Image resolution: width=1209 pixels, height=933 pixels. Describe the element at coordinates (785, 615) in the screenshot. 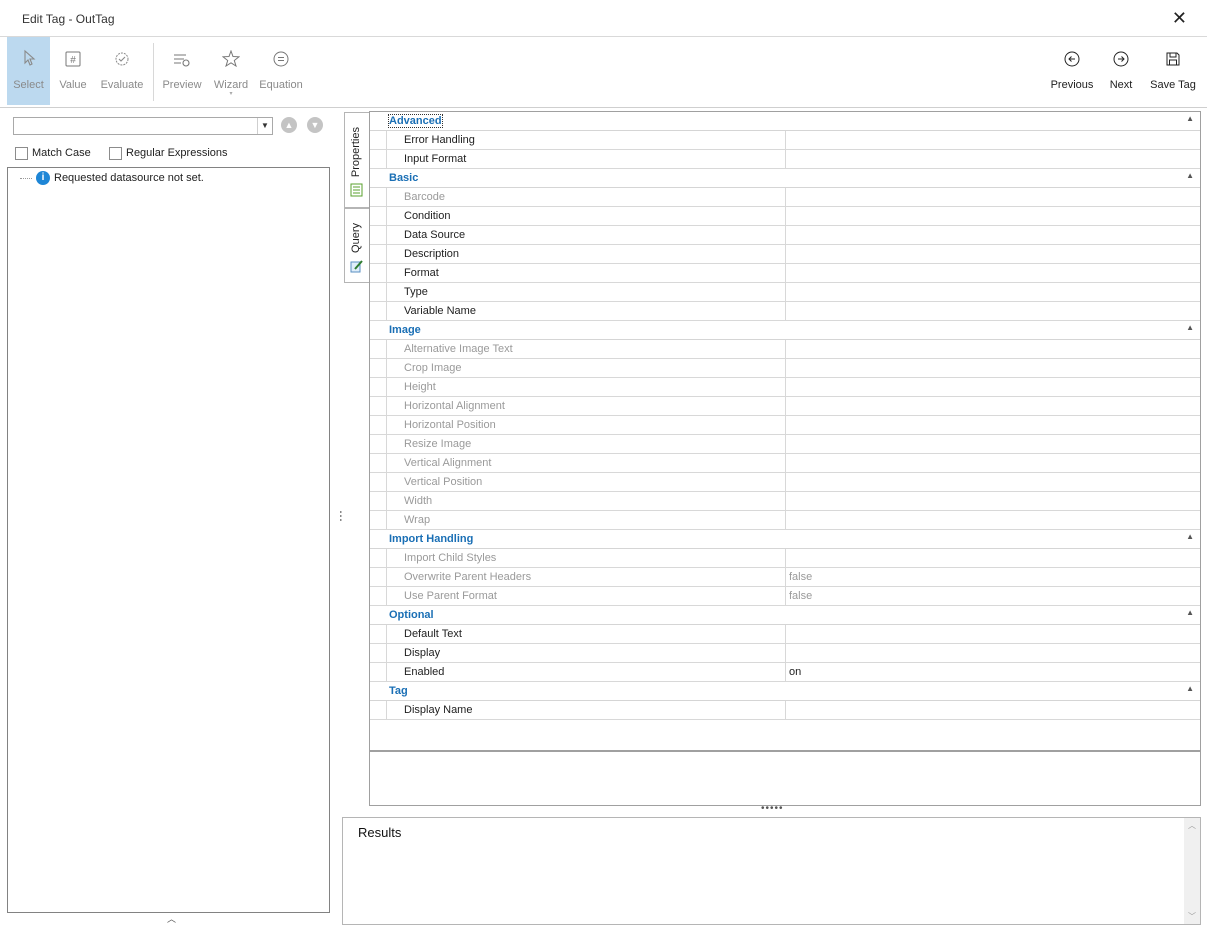

I see `grid-category: Optional ▲` at that location.